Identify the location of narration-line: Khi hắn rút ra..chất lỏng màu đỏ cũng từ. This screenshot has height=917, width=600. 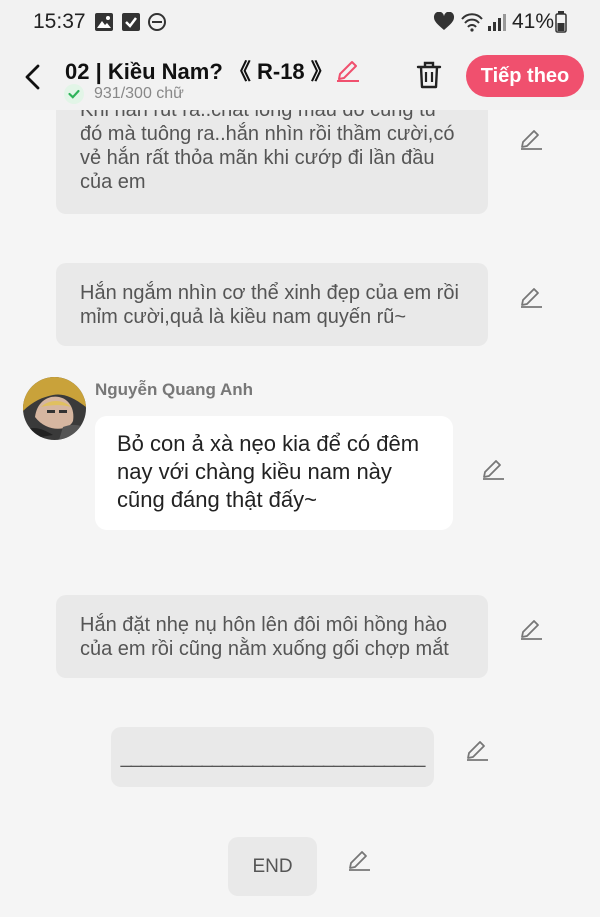
(259, 115).